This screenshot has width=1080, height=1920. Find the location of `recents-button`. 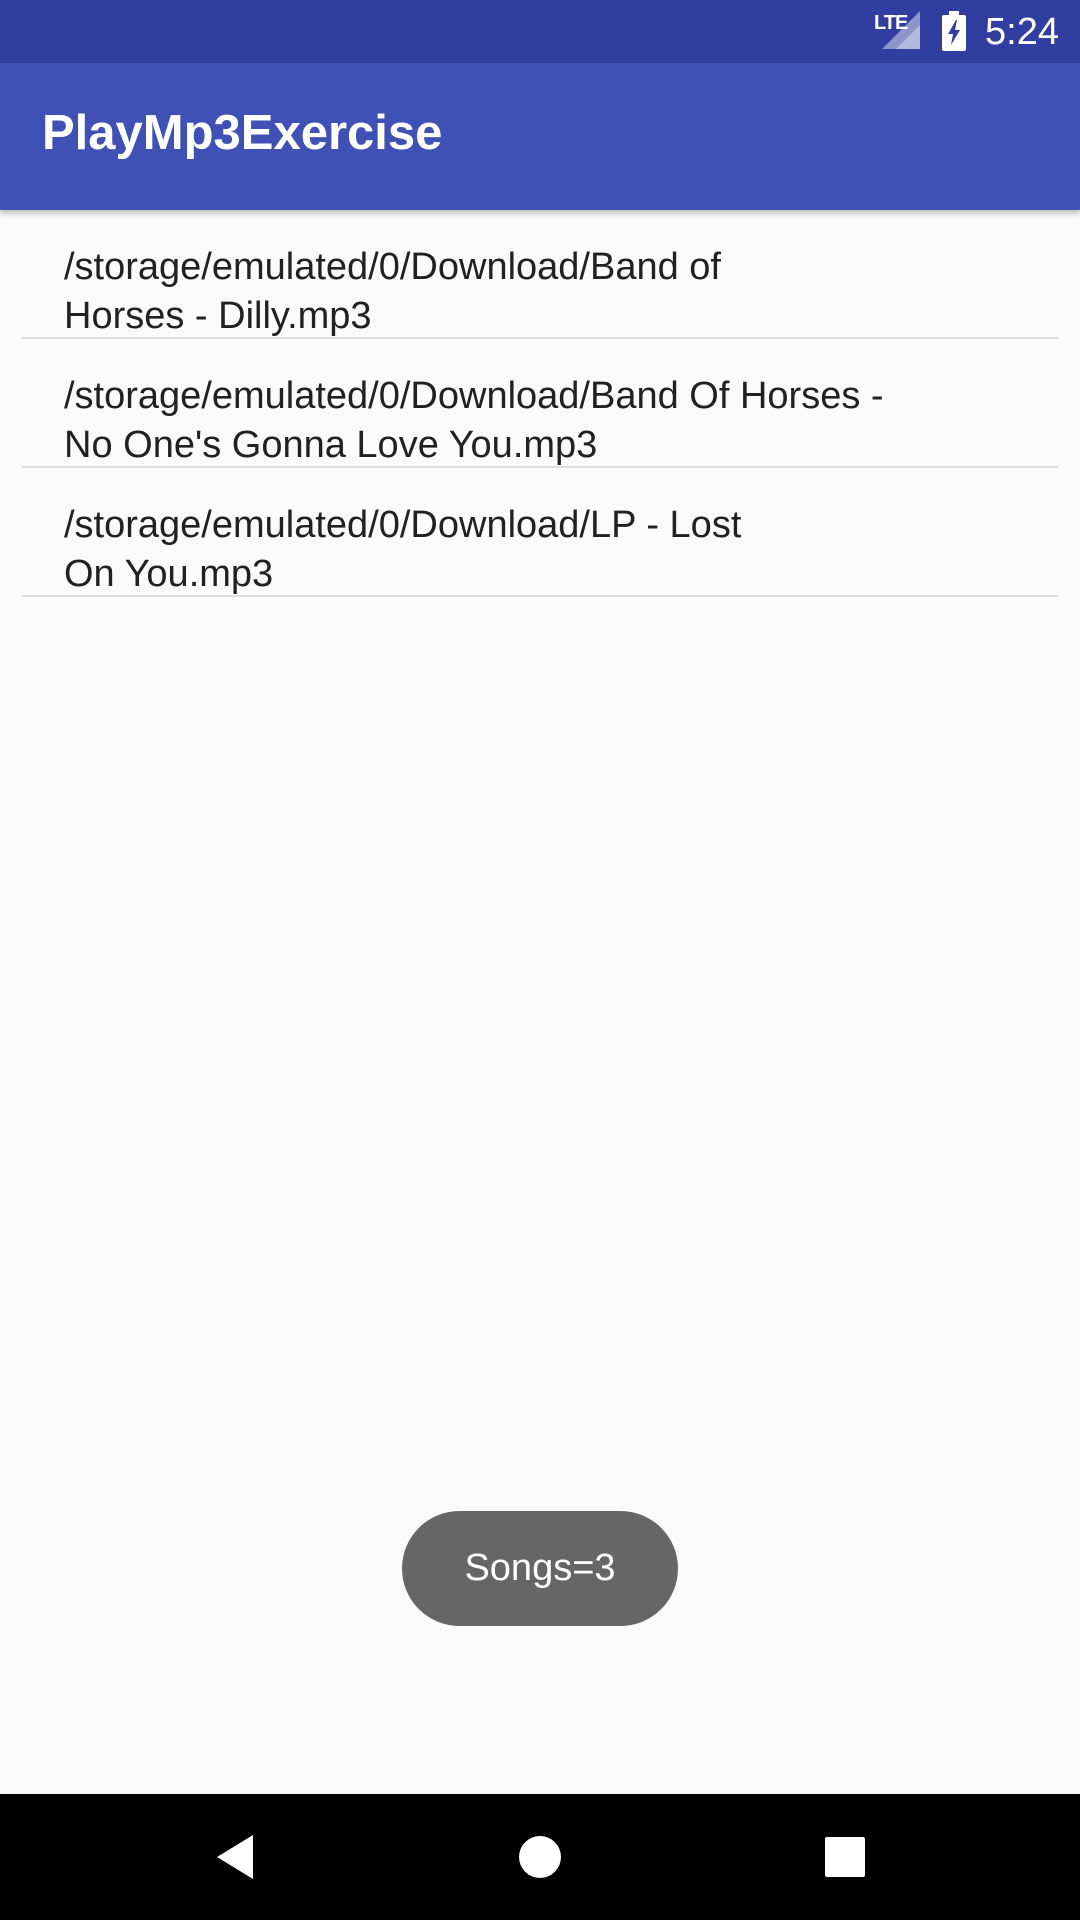

recents-button is located at coordinates (845, 1857).